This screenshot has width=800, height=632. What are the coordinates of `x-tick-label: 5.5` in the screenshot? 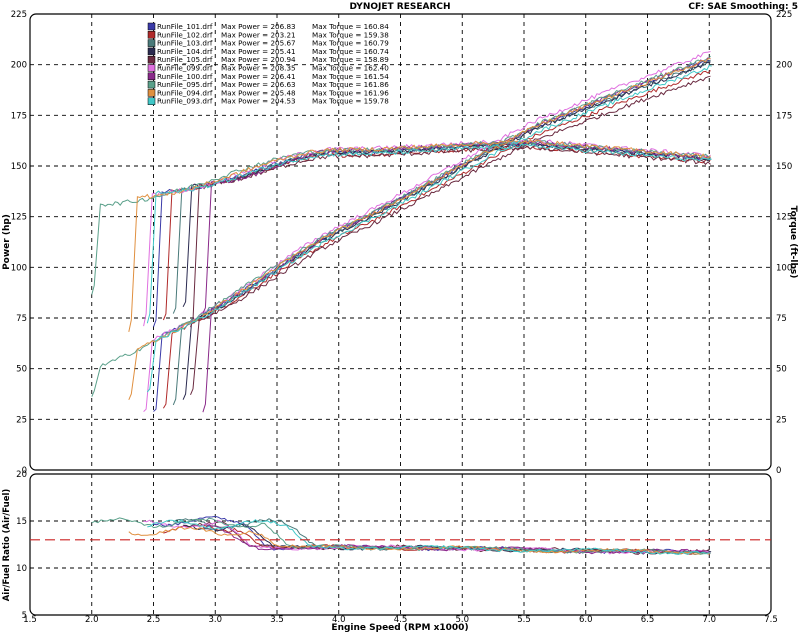 It's located at (524, 620).